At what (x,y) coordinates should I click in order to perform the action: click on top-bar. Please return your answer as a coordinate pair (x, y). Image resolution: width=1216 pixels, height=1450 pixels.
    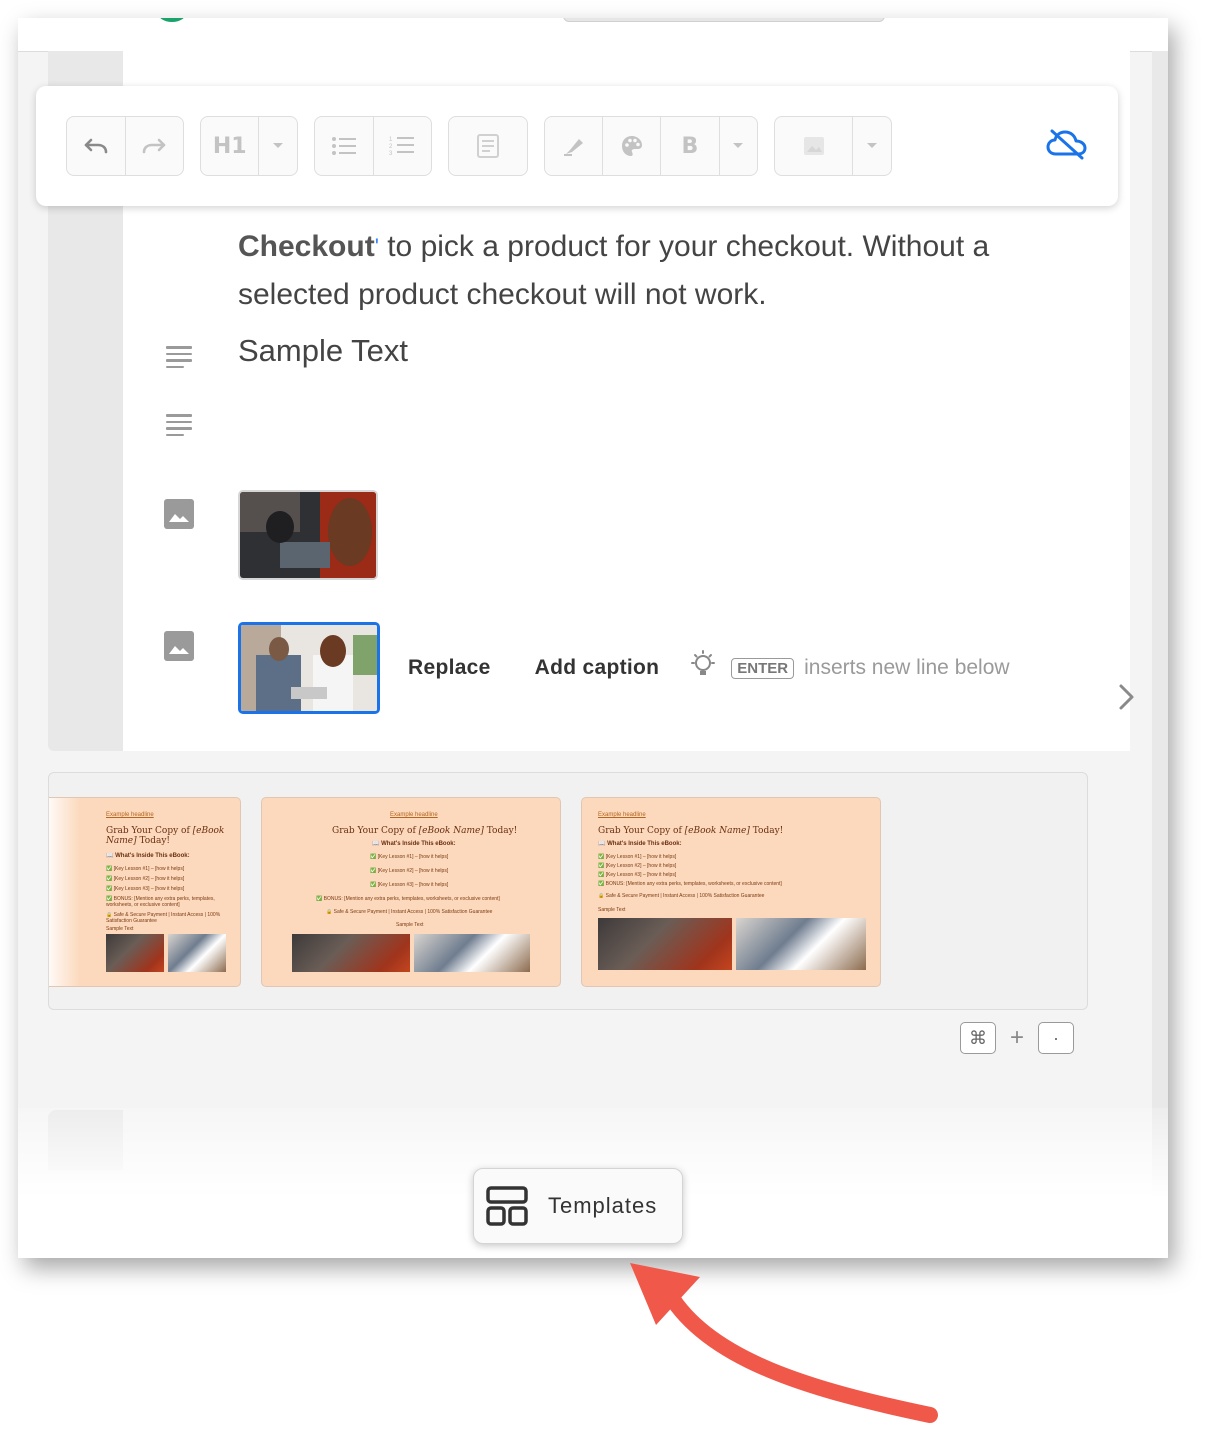
    Looking at the image, I should click on (593, 35).